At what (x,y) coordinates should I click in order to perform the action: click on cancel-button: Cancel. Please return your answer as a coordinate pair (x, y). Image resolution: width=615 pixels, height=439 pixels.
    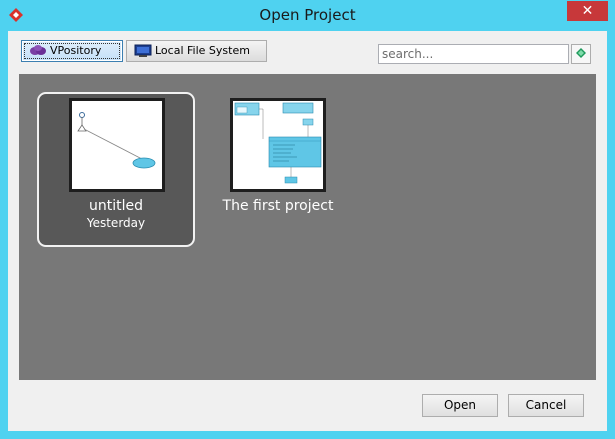
    Looking at the image, I should click on (546, 405).